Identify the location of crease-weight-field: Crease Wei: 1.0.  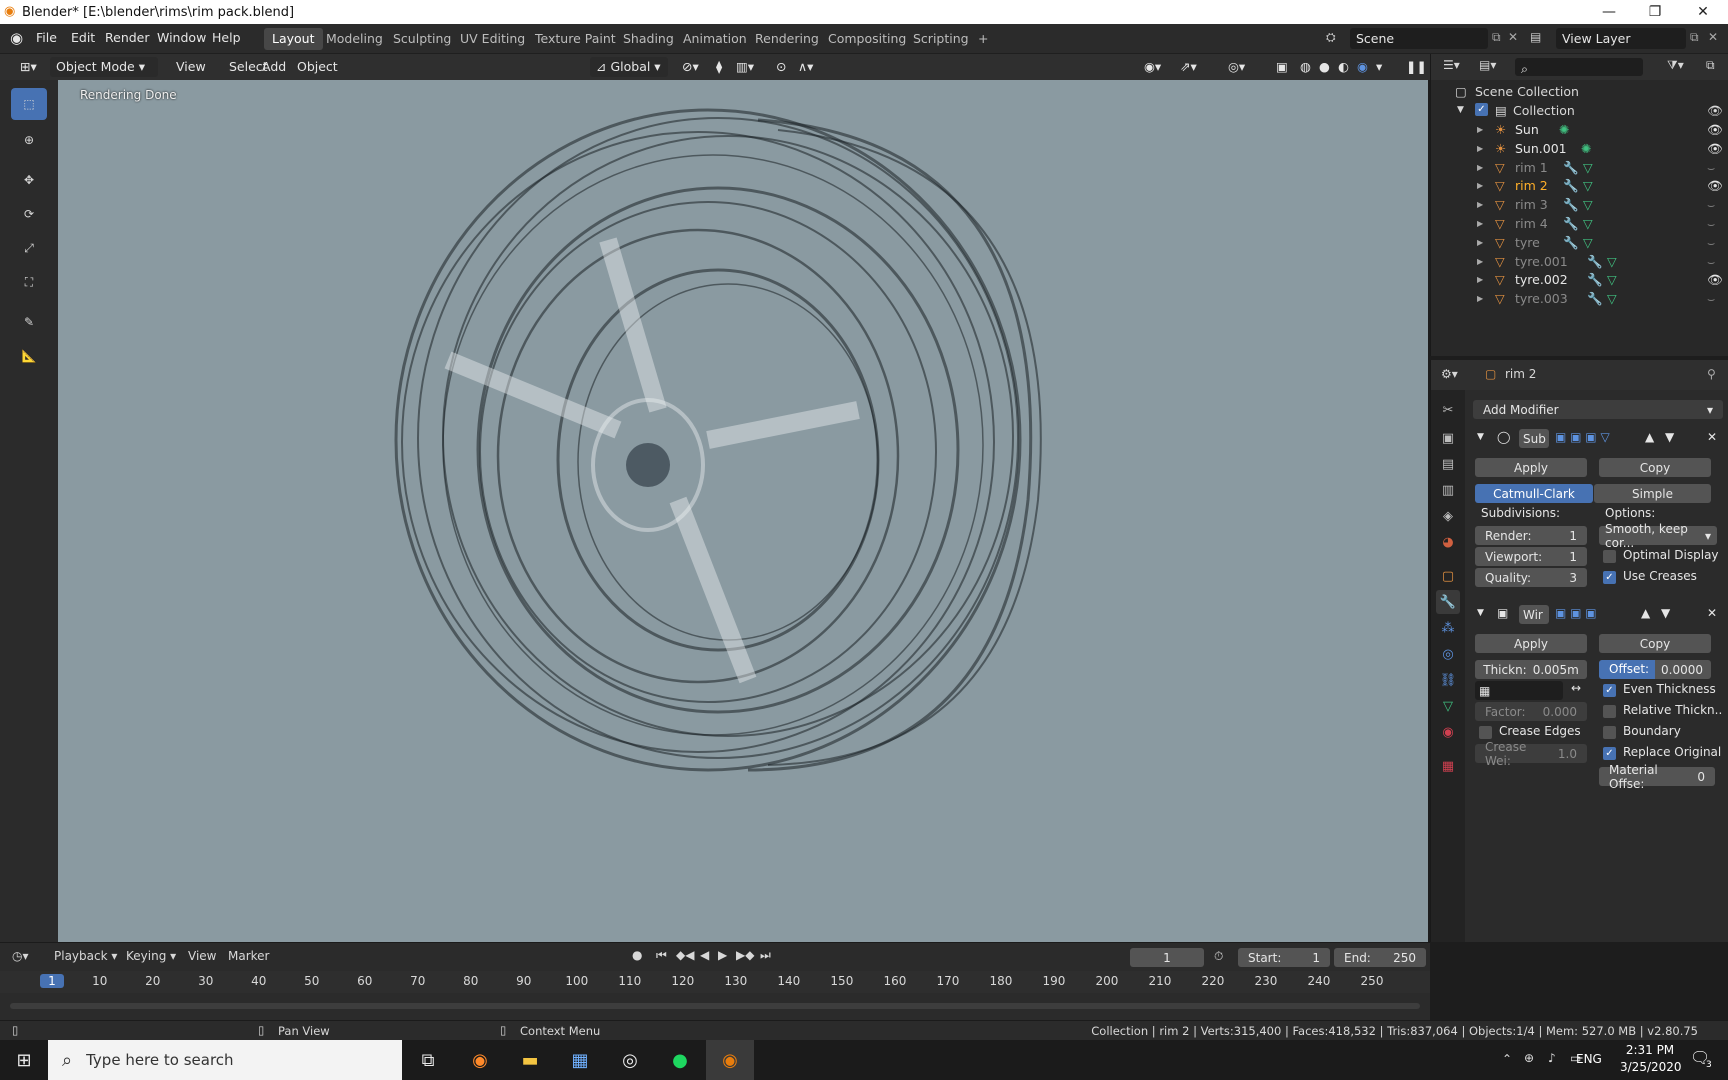
(1531, 754).